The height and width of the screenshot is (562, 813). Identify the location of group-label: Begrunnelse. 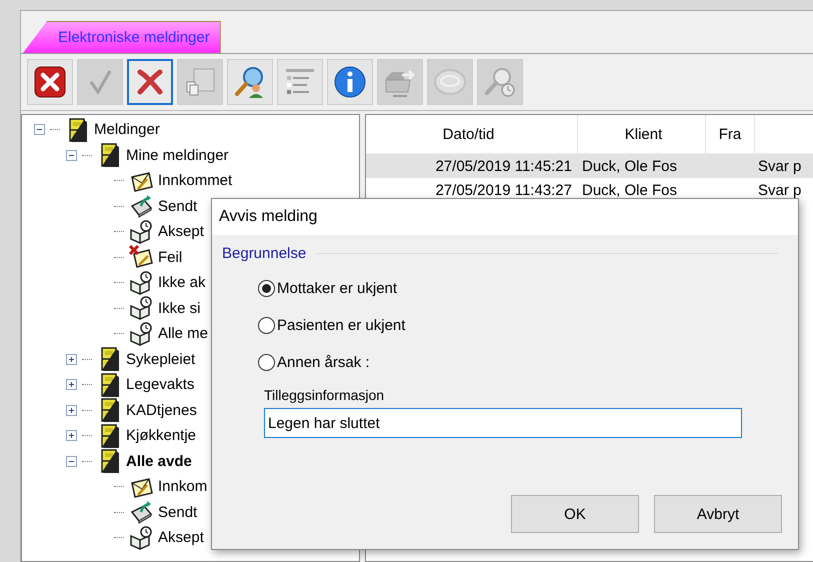
(264, 253).